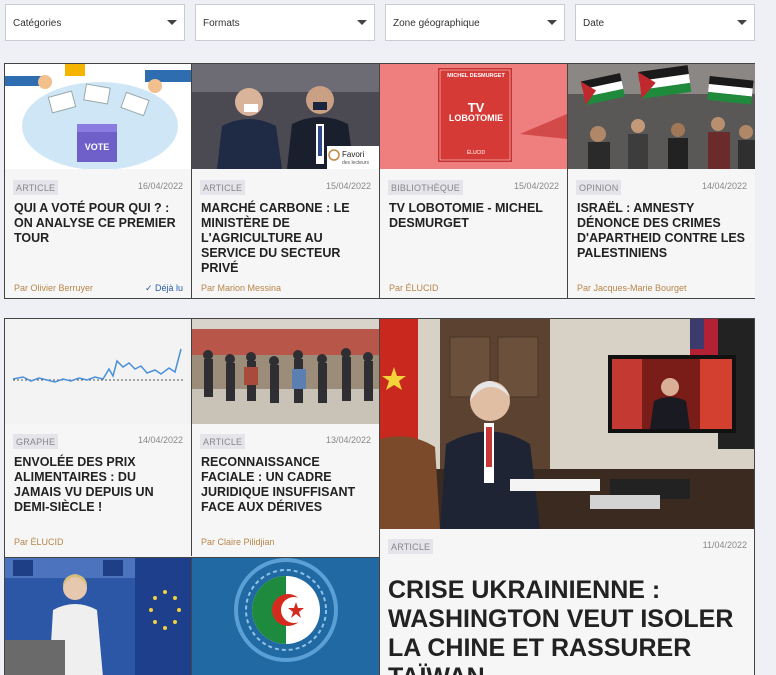  I want to click on filter-label: Catégories, so click(37, 23).